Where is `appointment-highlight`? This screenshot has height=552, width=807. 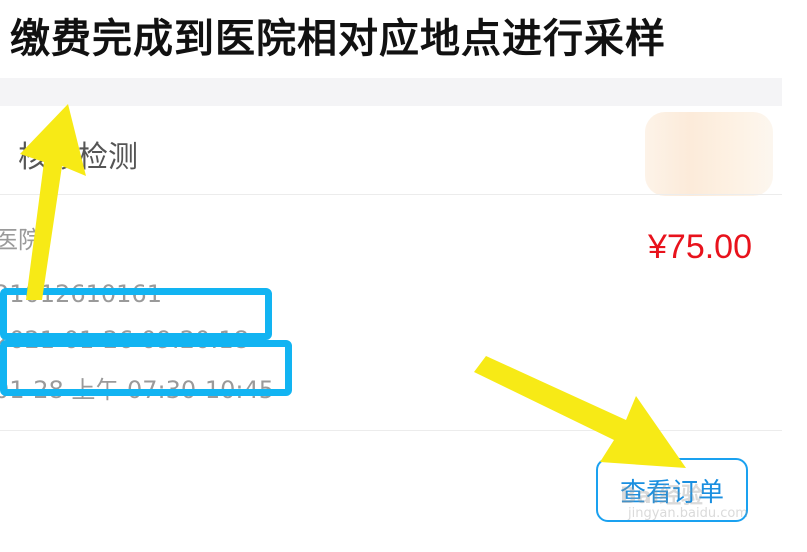
appointment-highlight is located at coordinates (146, 368).